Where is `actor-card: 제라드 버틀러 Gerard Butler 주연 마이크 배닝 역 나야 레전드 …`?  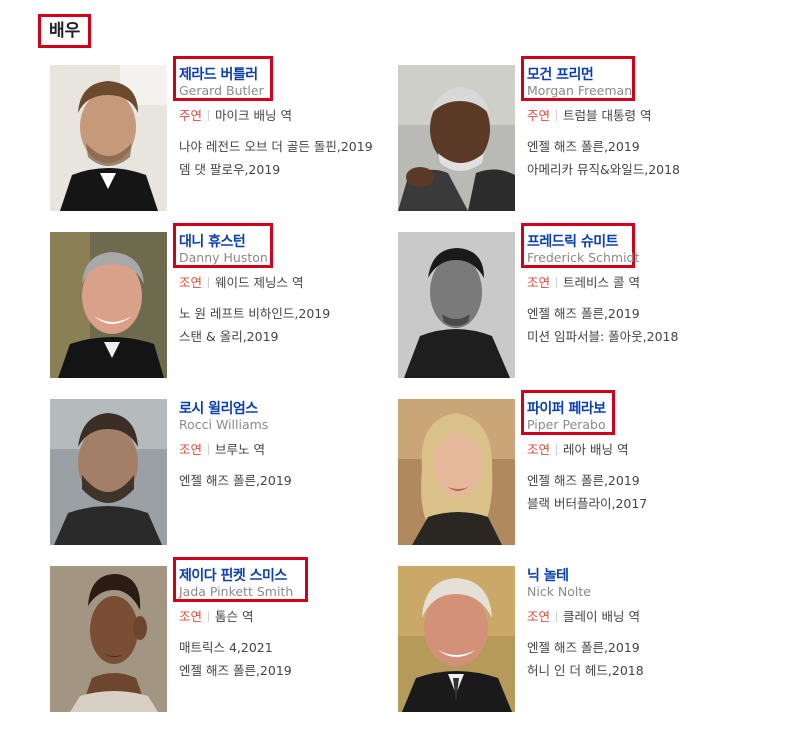
actor-card: 제라드 버틀러 Gerard Butler 주연 마이크 배닝 역 나야 레전드 … is located at coordinates (220, 135).